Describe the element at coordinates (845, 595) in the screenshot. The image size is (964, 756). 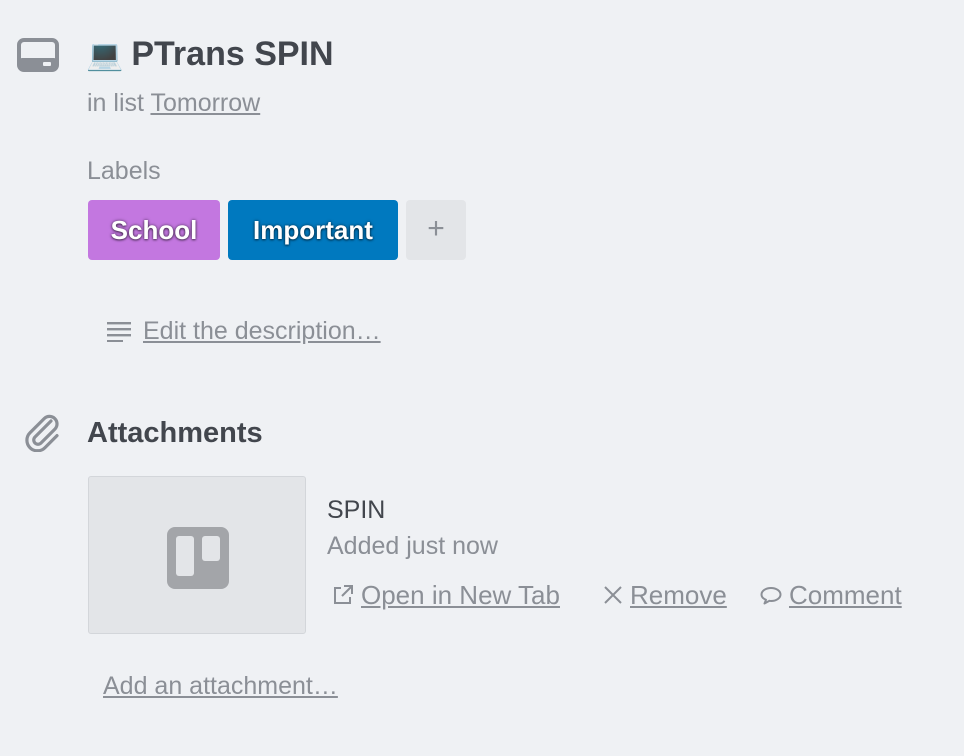
I see `comment-label: Comment` at that location.